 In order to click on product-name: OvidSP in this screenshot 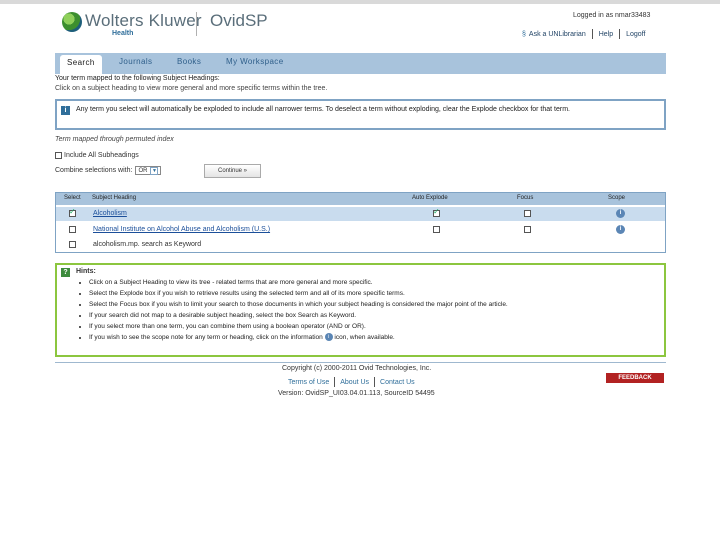, I will do `click(239, 20)`.